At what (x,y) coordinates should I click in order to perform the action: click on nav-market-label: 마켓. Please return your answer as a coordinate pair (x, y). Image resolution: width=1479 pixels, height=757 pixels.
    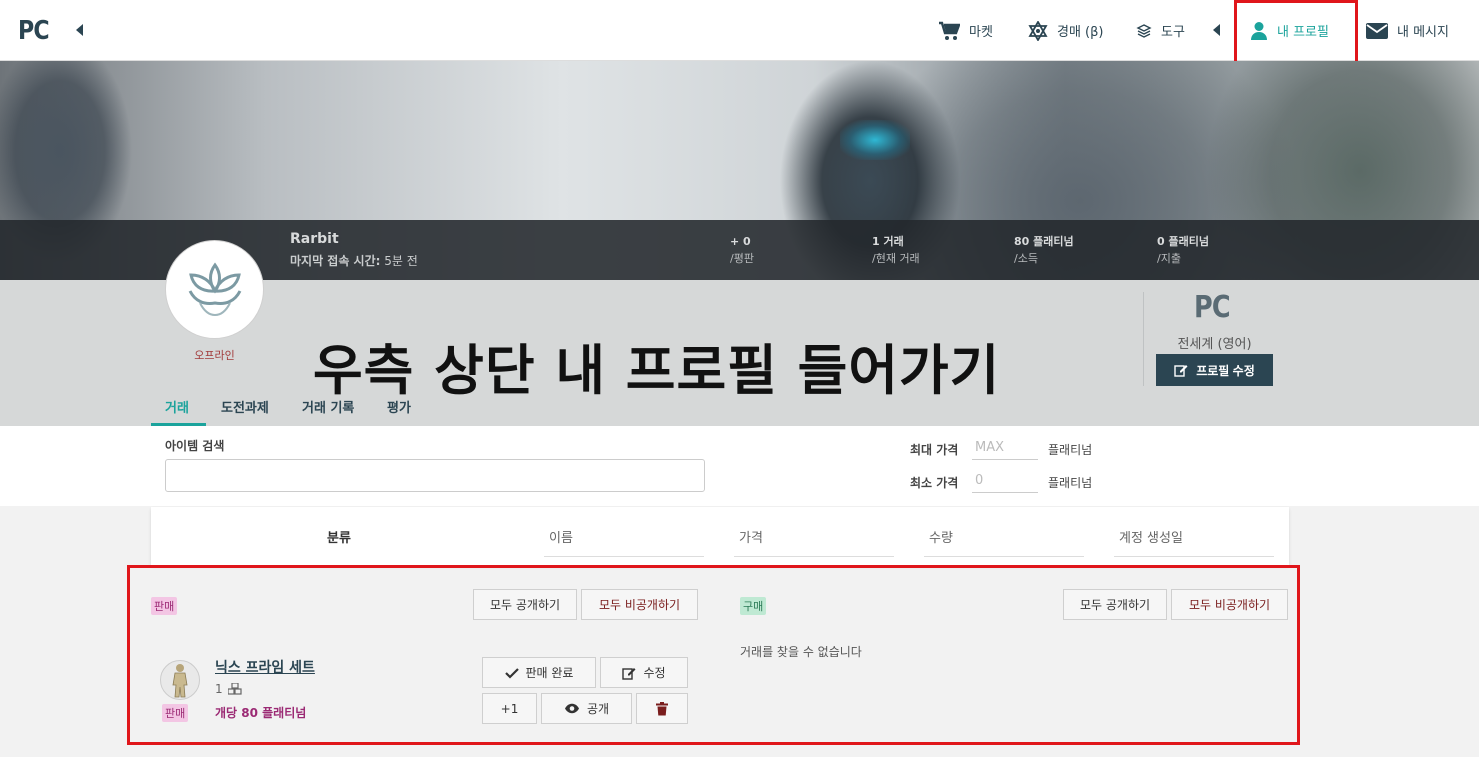
    Looking at the image, I should click on (981, 32).